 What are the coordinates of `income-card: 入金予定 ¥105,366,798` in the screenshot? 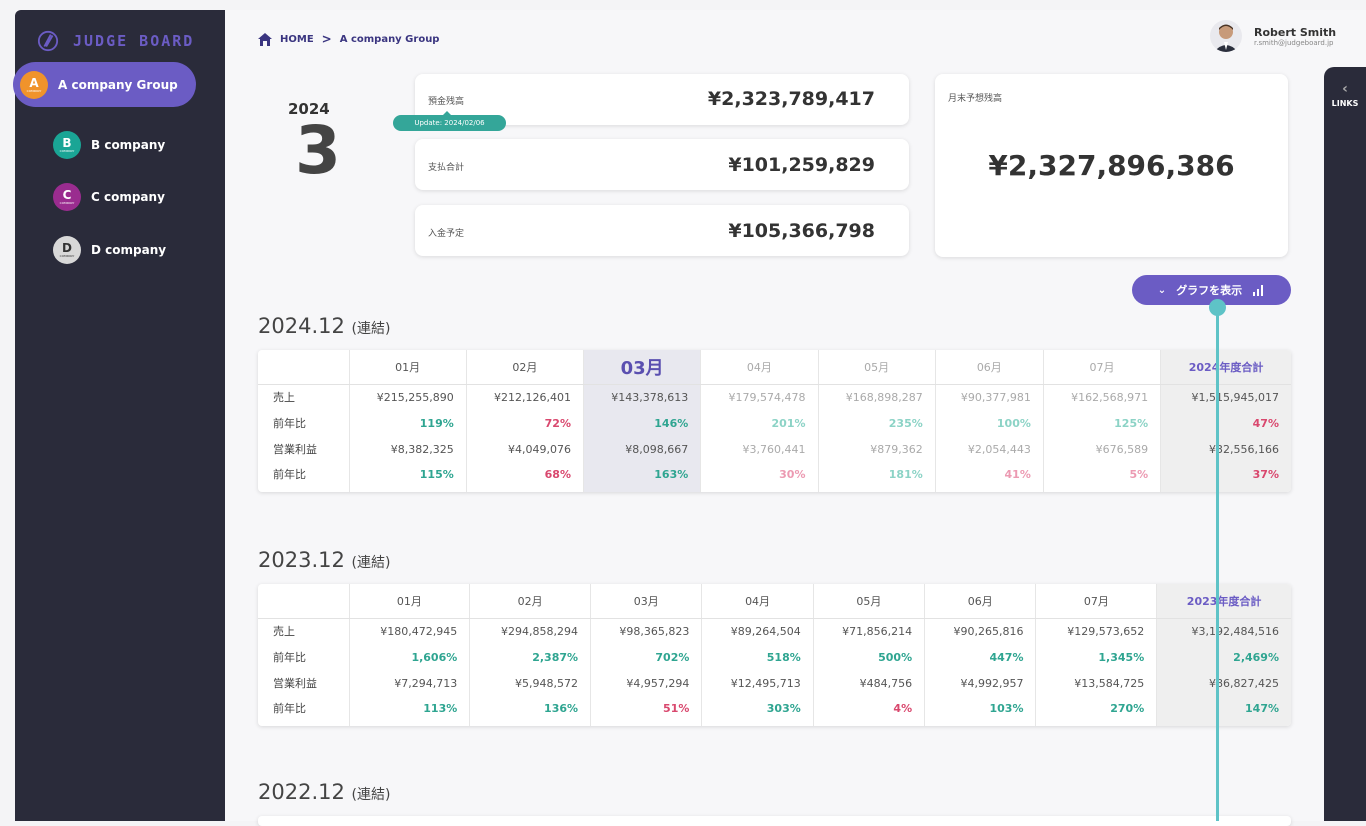 It's located at (662, 230).